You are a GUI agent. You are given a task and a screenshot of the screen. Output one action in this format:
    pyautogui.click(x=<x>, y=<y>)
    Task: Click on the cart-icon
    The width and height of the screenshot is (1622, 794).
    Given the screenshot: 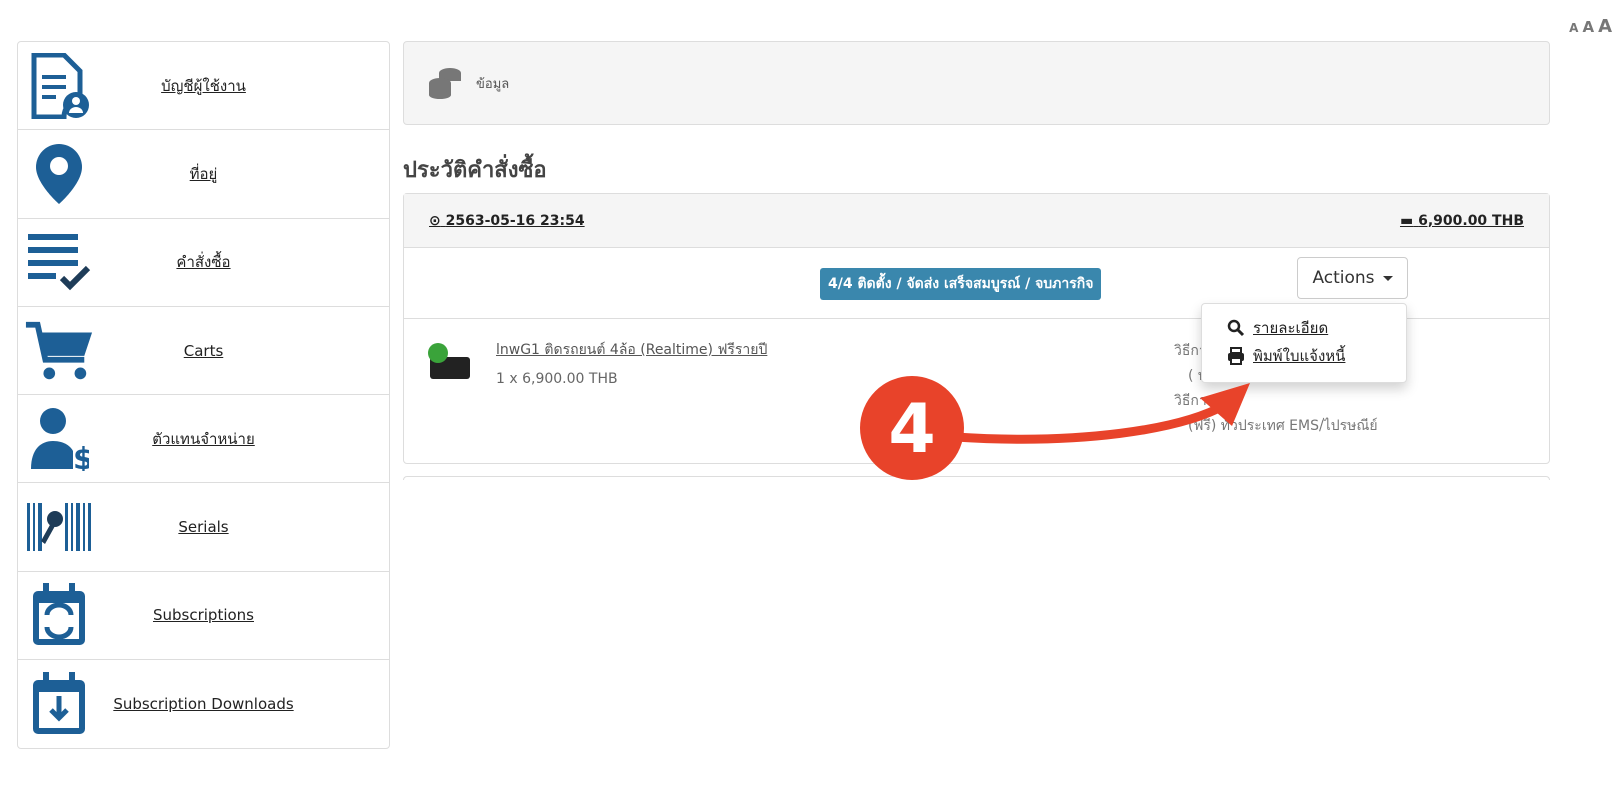 What is the action you would take?
    pyautogui.click(x=59, y=351)
    